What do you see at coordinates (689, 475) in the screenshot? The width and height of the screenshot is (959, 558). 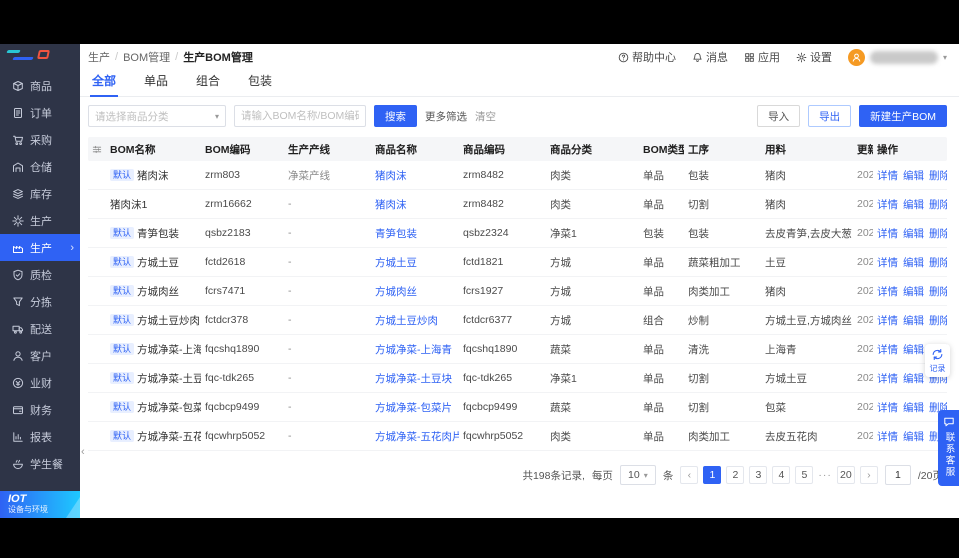 I see `prev-page-button: ‹` at bounding box center [689, 475].